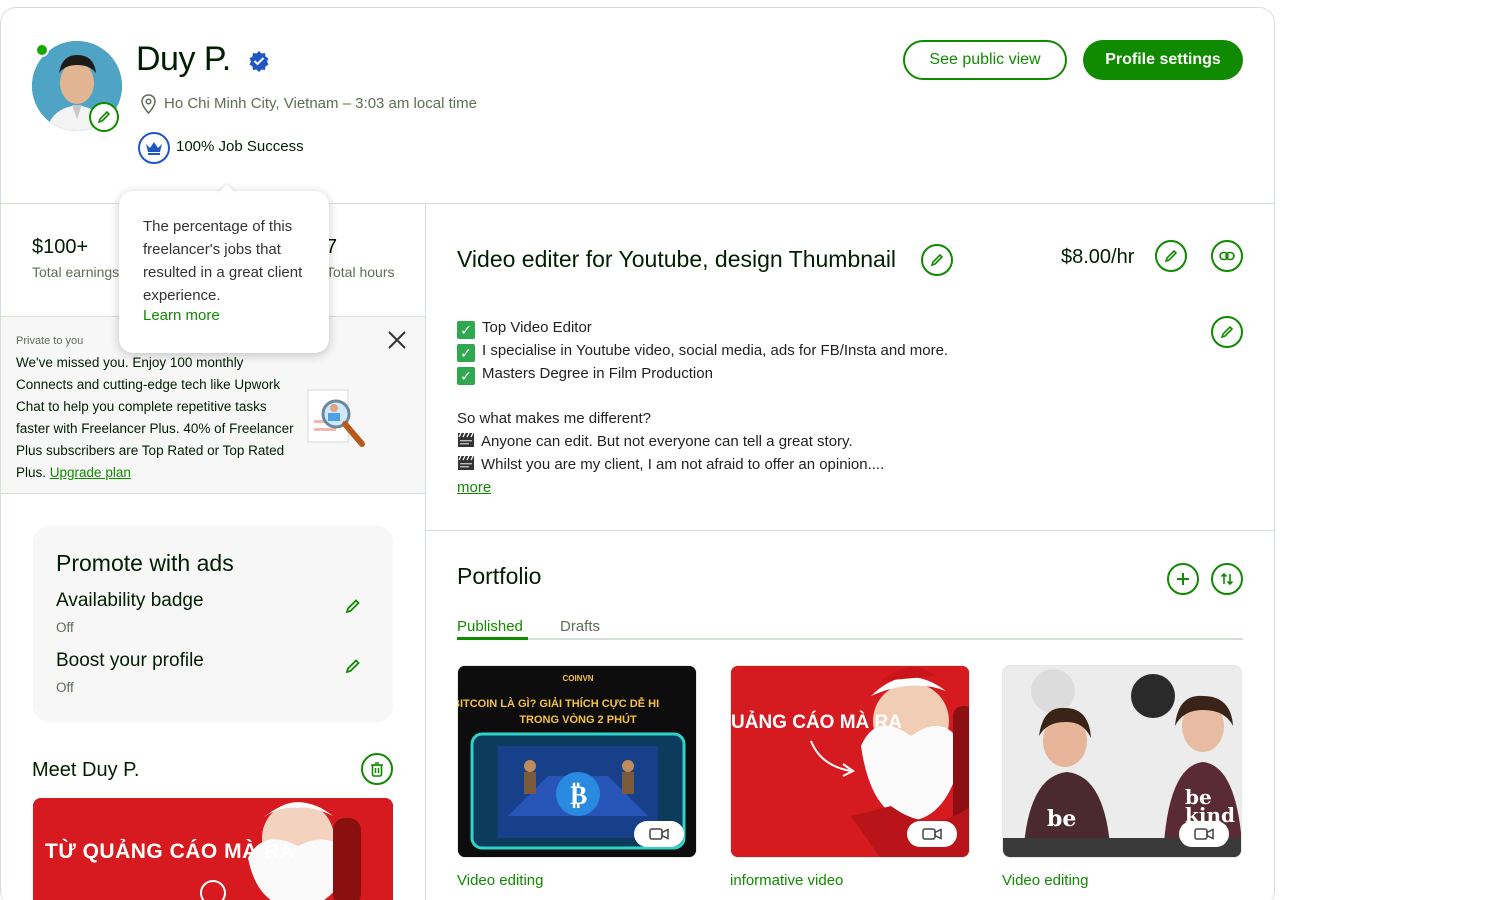  I want to click on column-divider, so click(425, 551).